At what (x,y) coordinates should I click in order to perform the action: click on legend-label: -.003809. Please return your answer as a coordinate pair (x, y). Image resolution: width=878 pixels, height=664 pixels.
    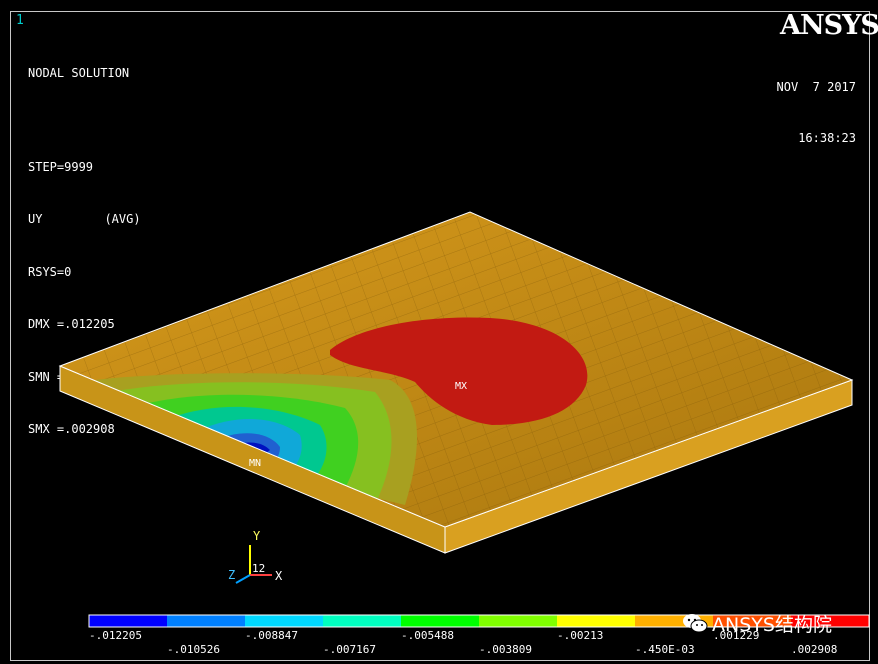
    Looking at the image, I should click on (505, 649).